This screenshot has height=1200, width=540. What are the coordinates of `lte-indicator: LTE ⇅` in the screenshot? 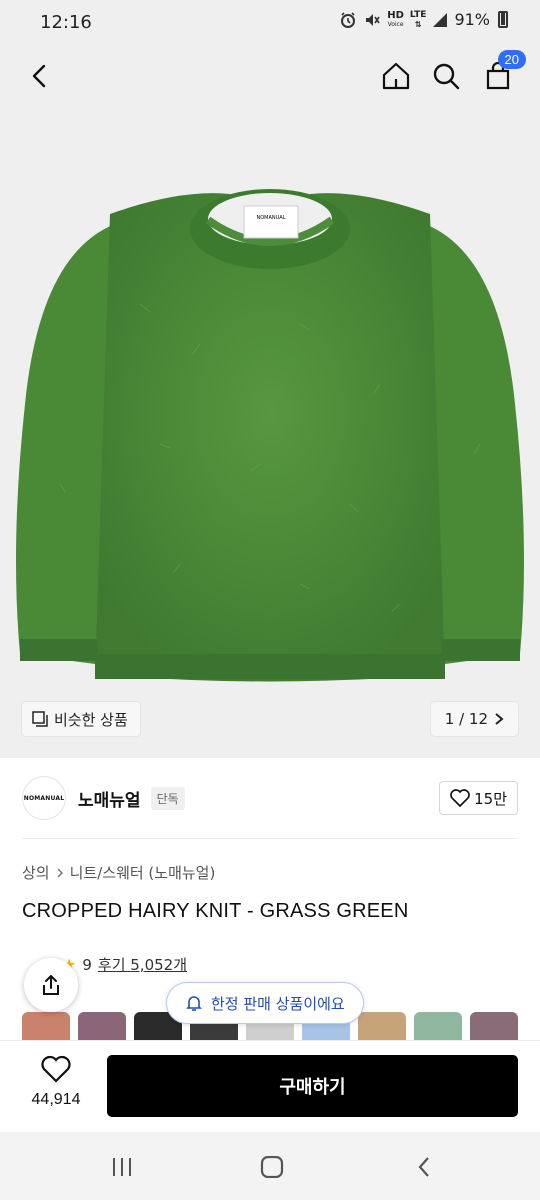 It's located at (418, 19).